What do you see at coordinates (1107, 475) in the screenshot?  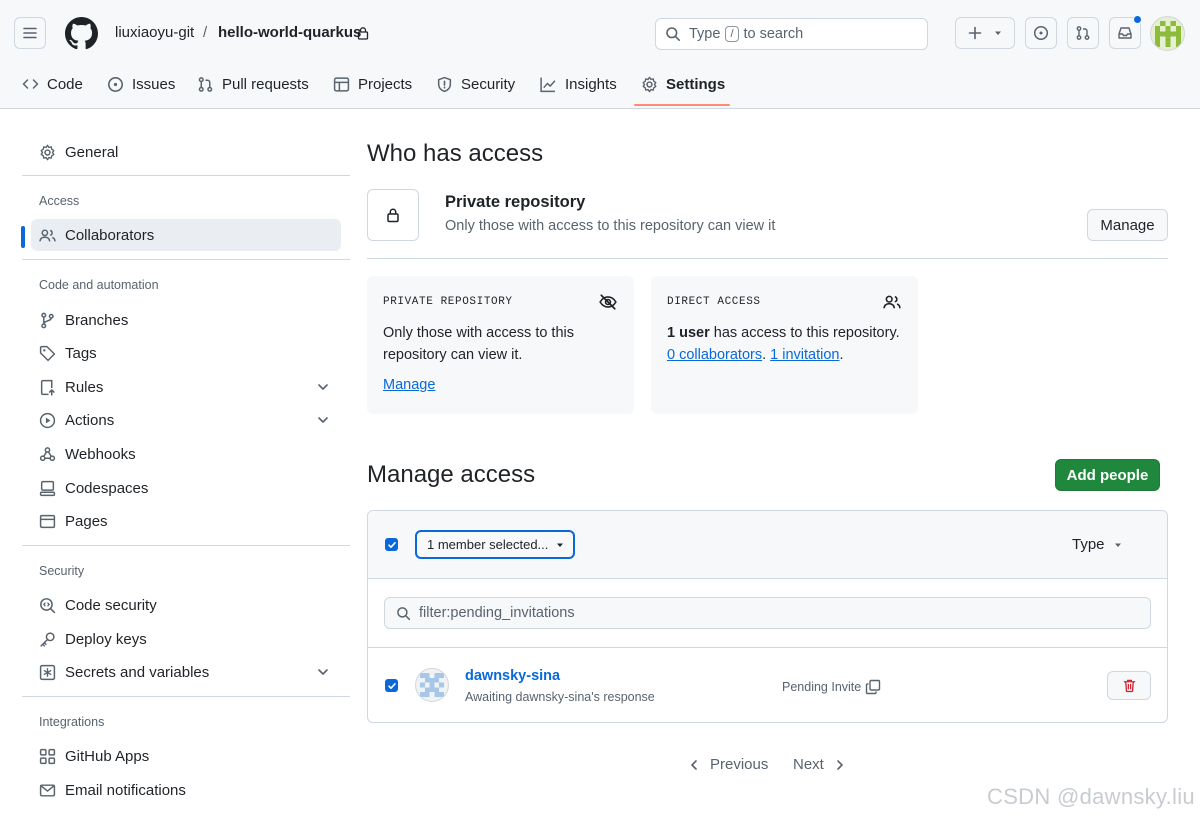 I see `add-people-button: Add people` at bounding box center [1107, 475].